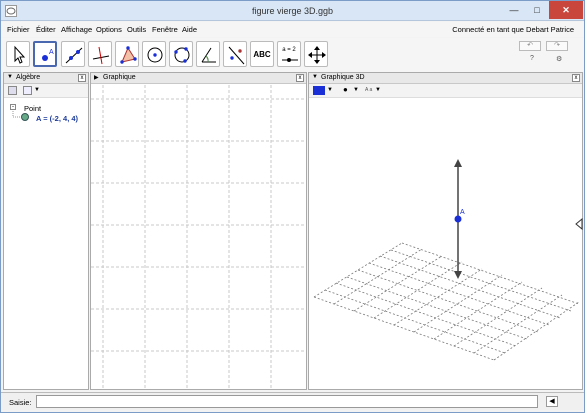  I want to click on style-bar: ▼ ● ▼ A a ▼, so click(445, 91).